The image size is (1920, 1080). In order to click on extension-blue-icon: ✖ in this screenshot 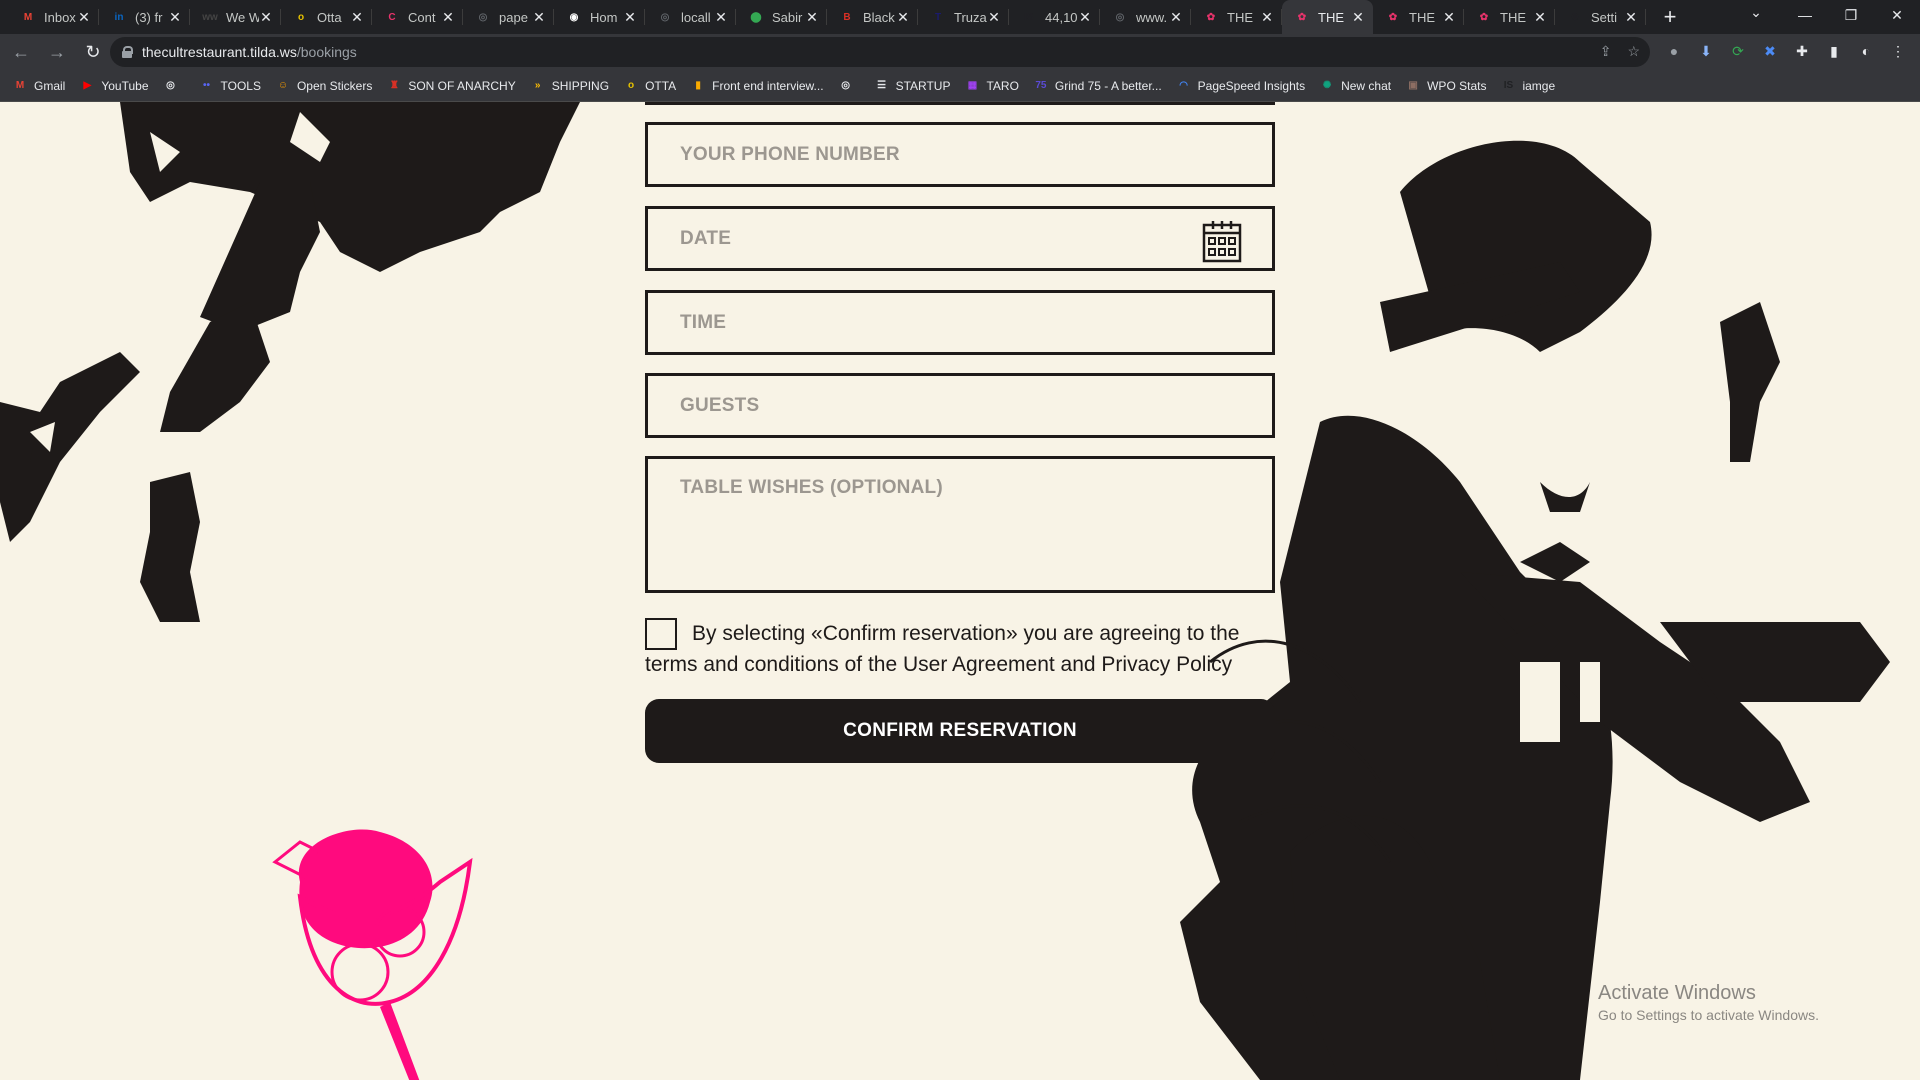, I will do `click(1770, 51)`.